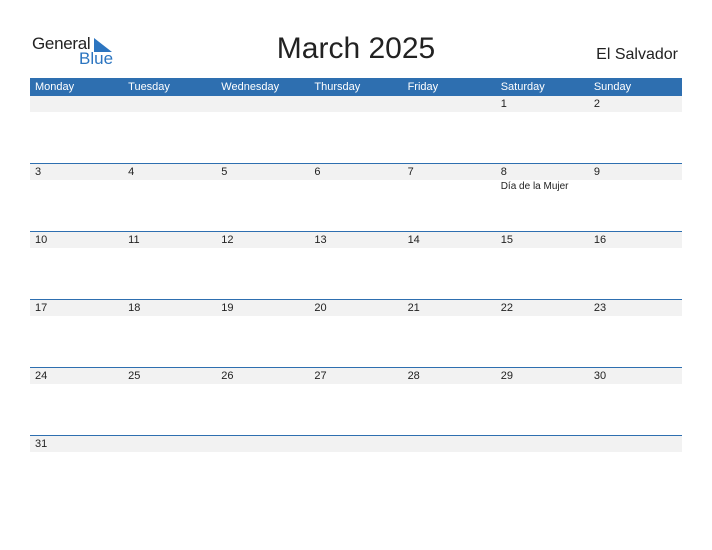  What do you see at coordinates (41, 444) in the screenshot?
I see `day-number: 31` at bounding box center [41, 444].